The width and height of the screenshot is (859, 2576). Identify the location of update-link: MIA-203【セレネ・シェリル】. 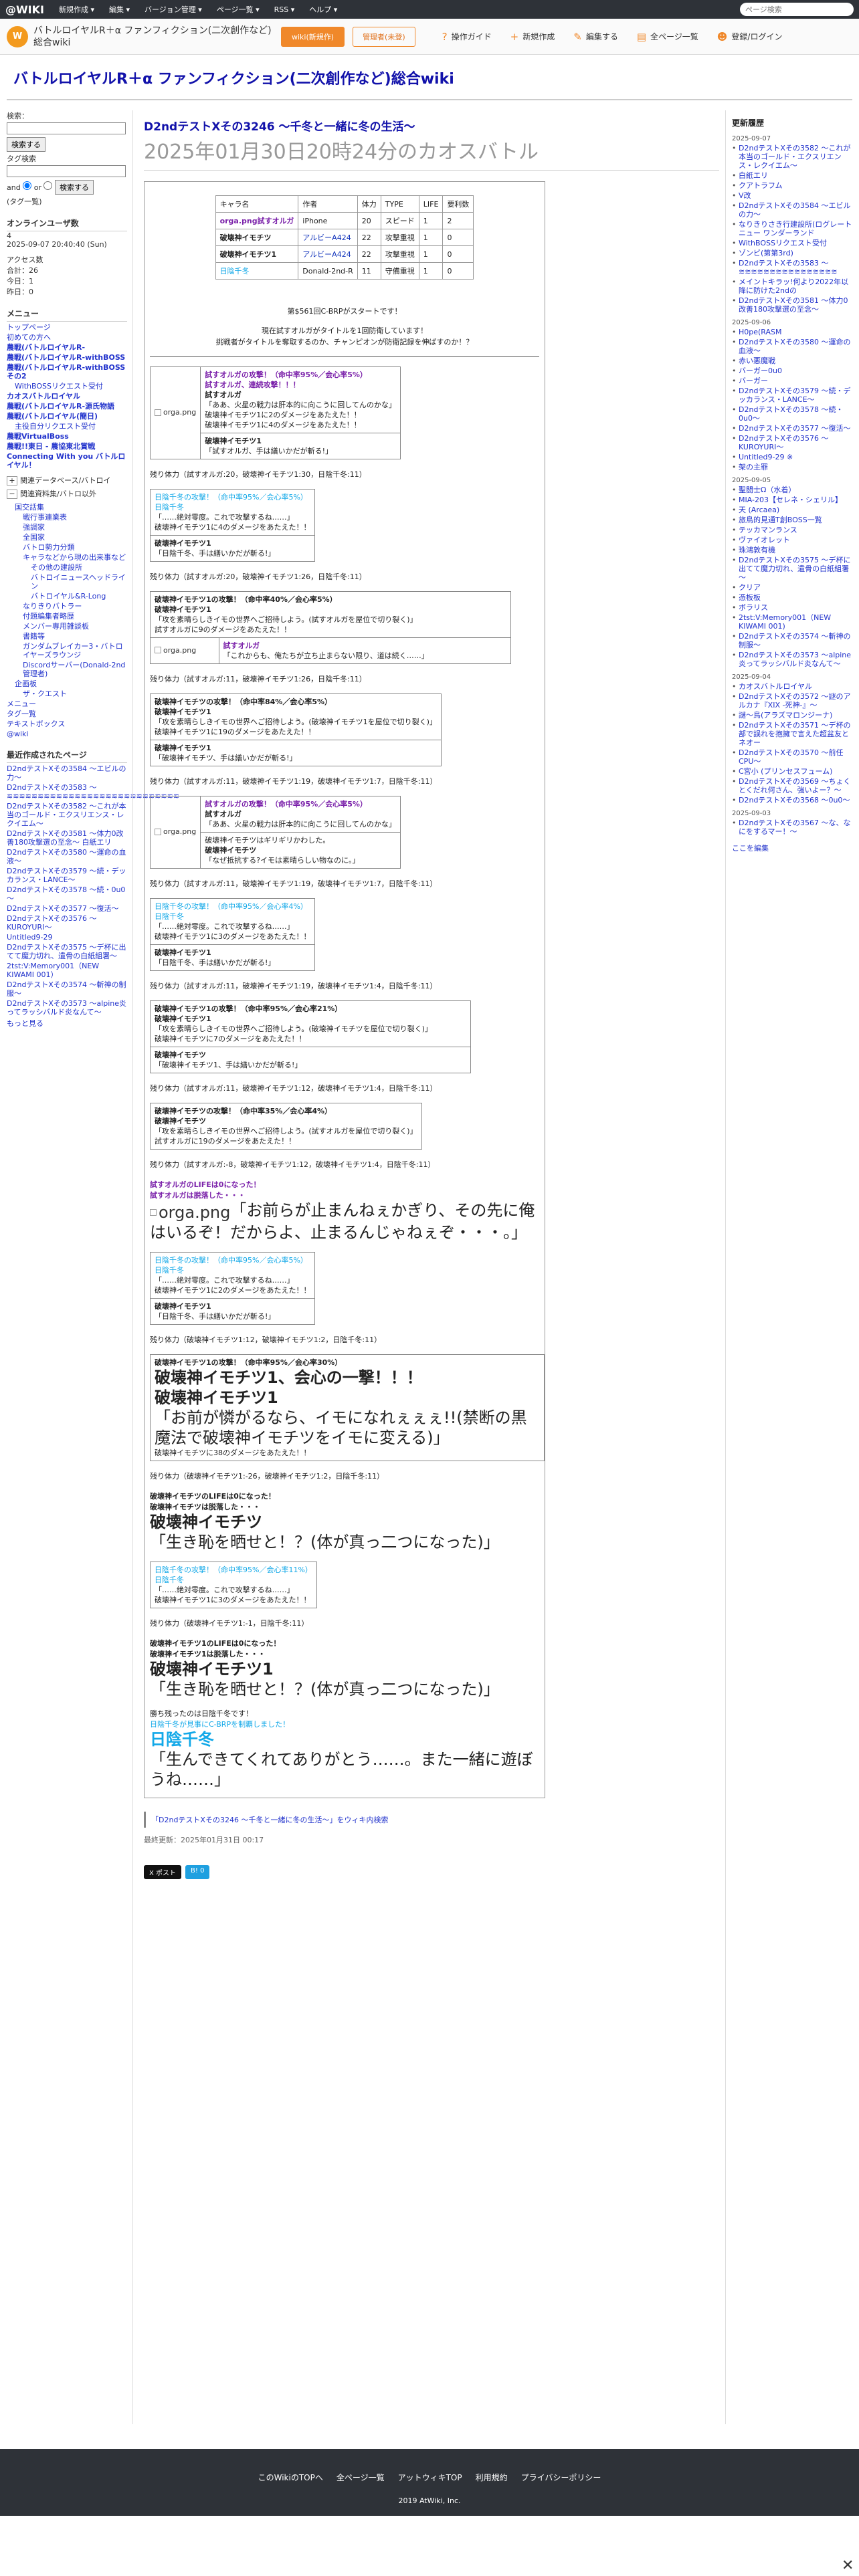
(791, 500).